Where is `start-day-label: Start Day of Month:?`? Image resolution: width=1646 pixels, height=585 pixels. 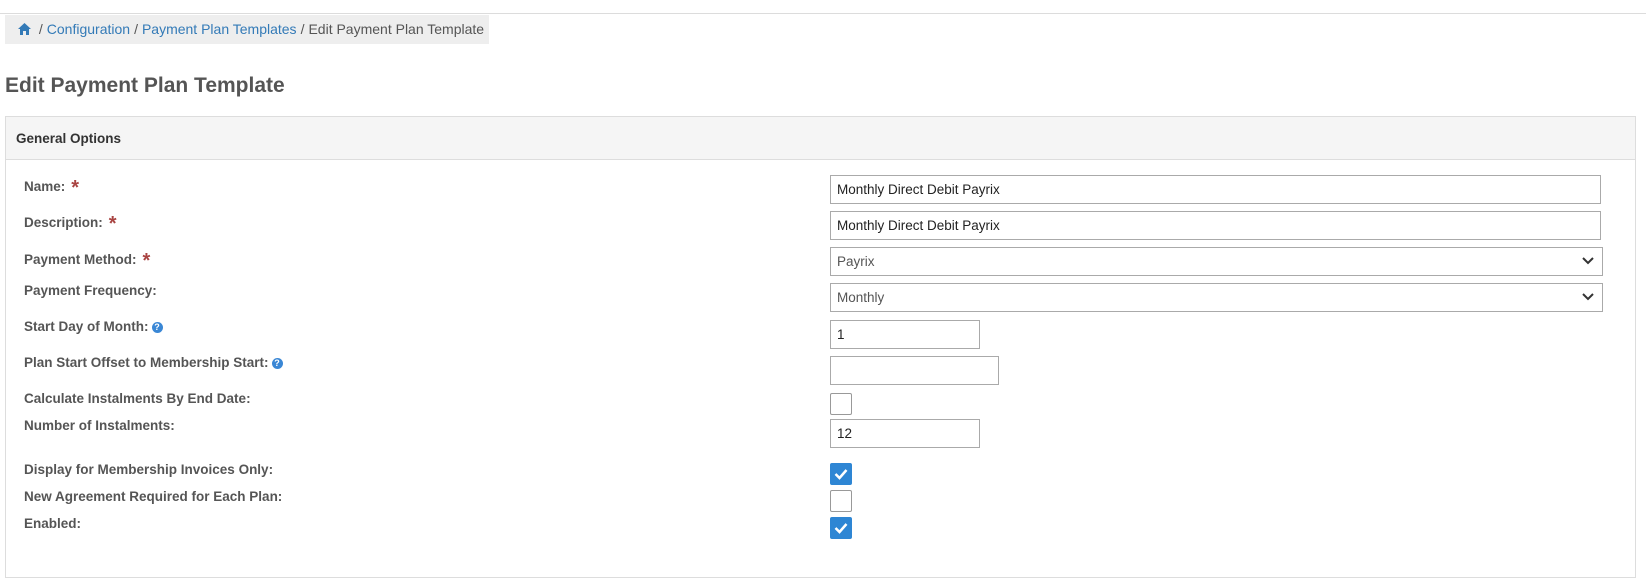
start-day-label: Start Day of Month:? is located at coordinates (93, 326).